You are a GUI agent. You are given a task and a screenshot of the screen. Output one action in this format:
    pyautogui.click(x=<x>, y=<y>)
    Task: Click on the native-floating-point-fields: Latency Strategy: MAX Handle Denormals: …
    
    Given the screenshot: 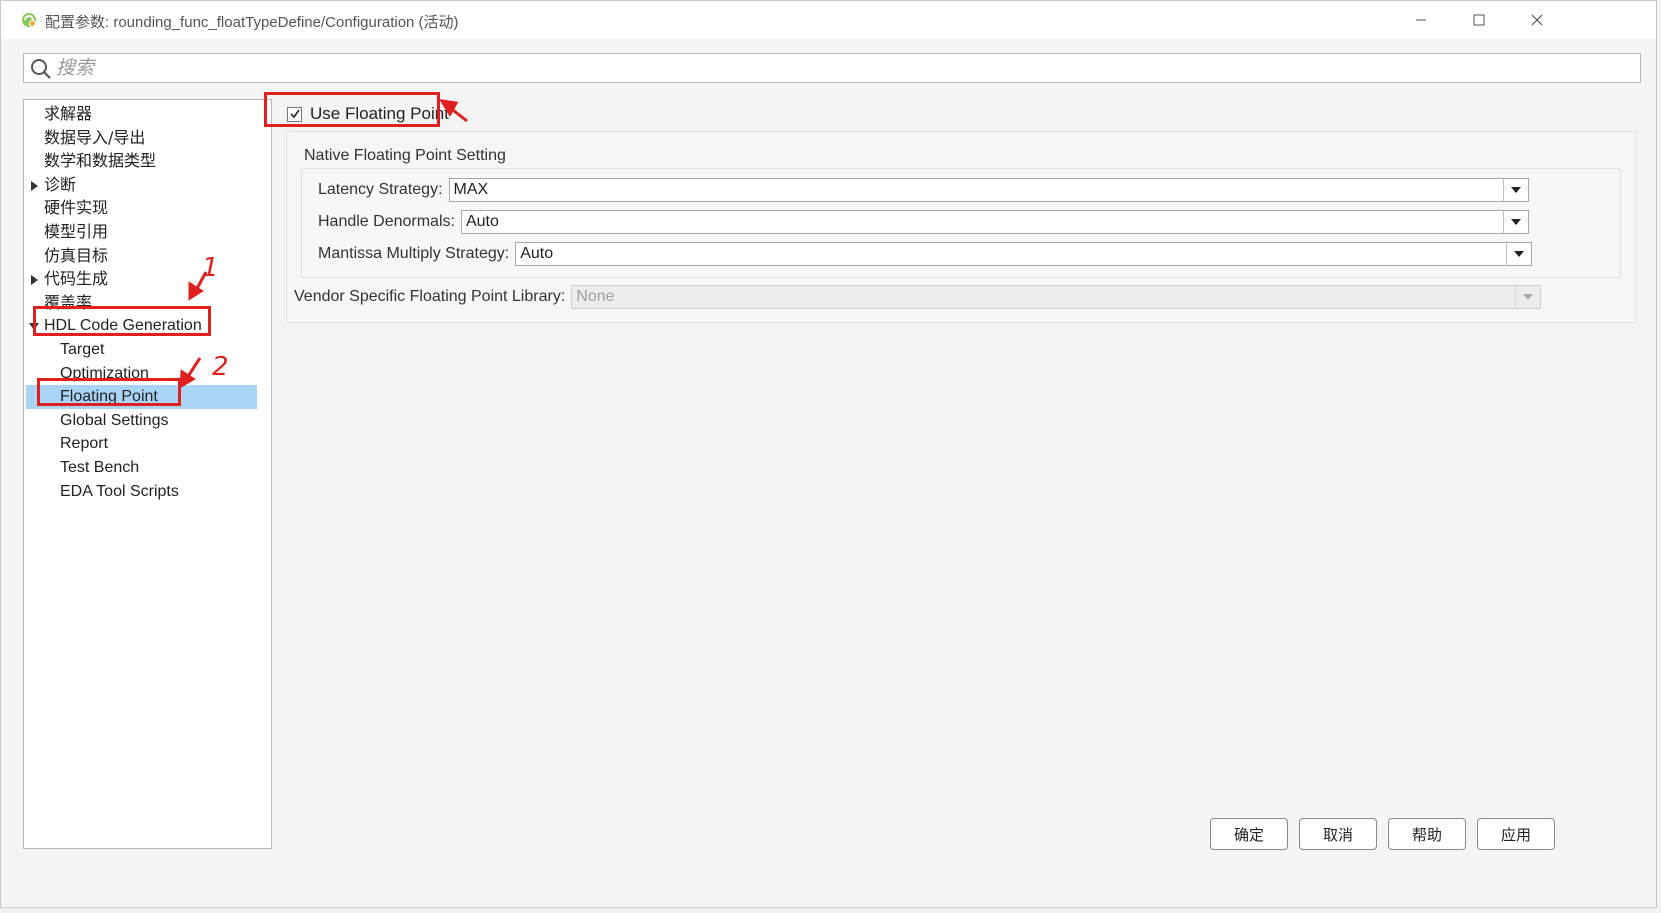 What is the action you would take?
    pyautogui.click(x=961, y=223)
    